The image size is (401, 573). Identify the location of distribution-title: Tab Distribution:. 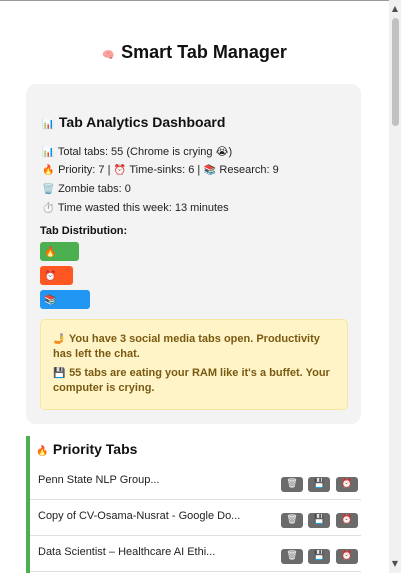
(84, 231).